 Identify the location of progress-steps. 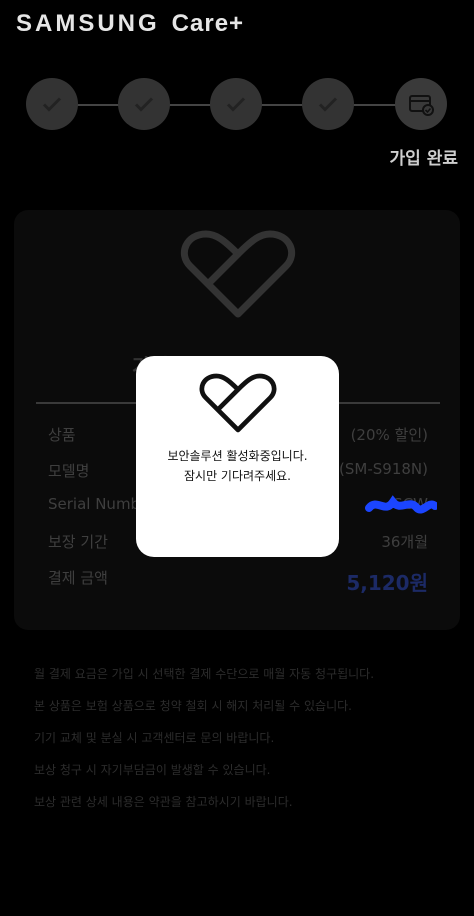
(236, 104).